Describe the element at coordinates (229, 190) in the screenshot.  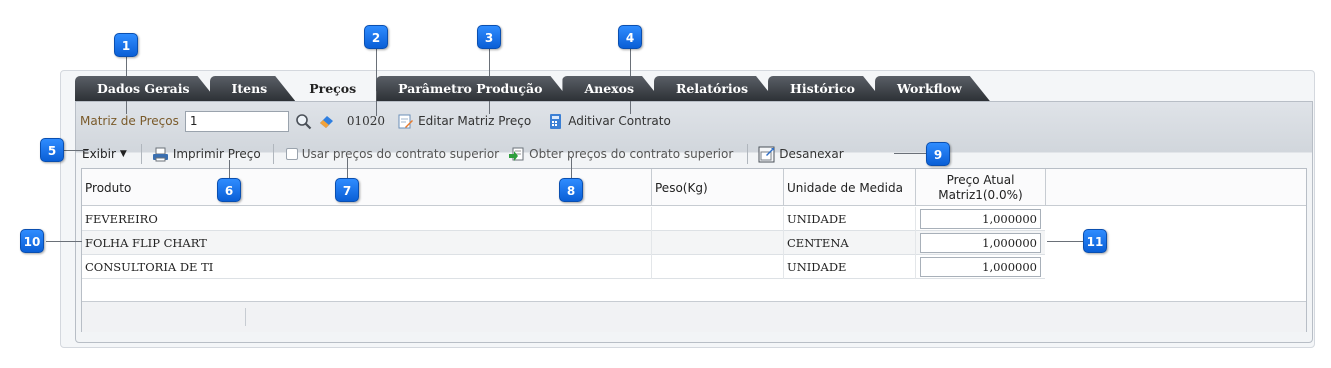
I see `callout-badge: 6` at that location.